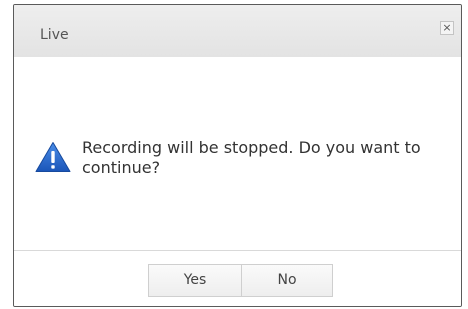 The width and height of the screenshot is (468, 309). I want to click on close-icon: ×, so click(447, 27).